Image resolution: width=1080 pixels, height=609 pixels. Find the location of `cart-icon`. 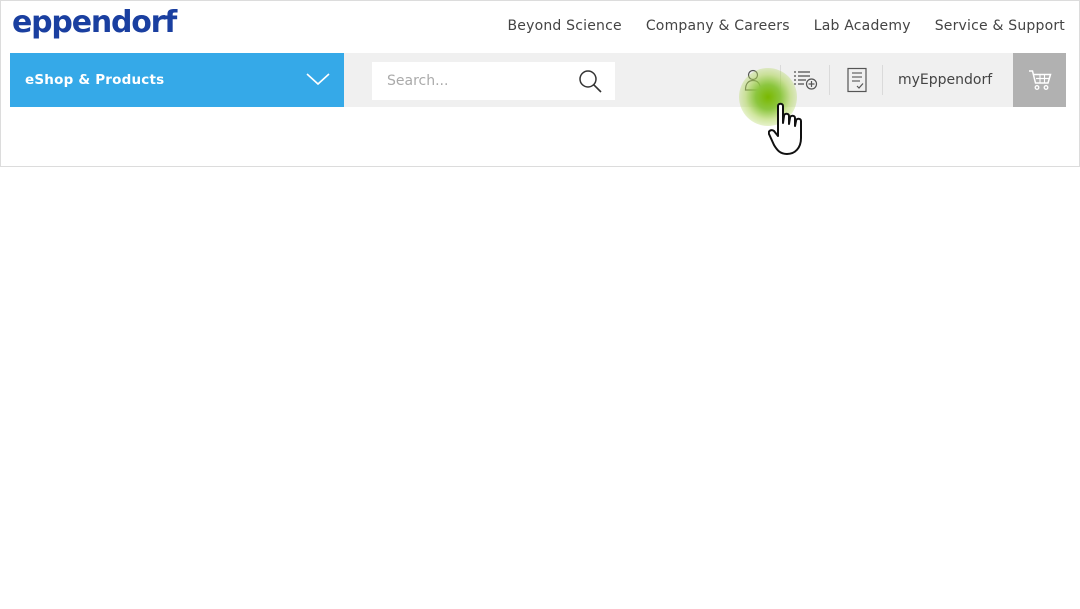

cart-icon is located at coordinates (1040, 80).